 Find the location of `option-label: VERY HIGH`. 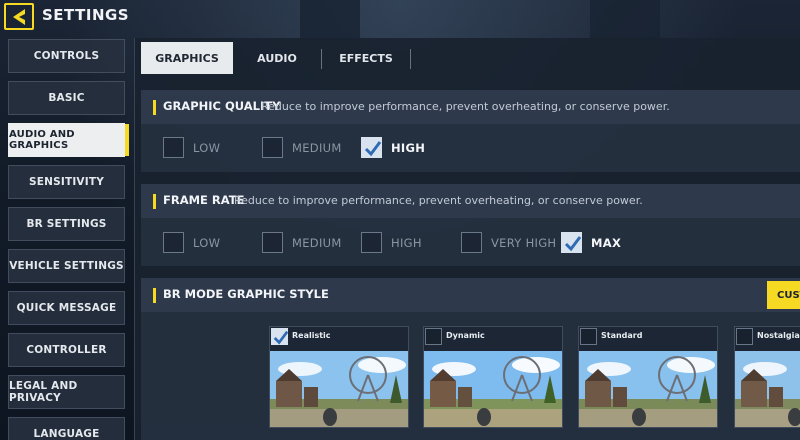

option-label: VERY HIGH is located at coordinates (524, 242).